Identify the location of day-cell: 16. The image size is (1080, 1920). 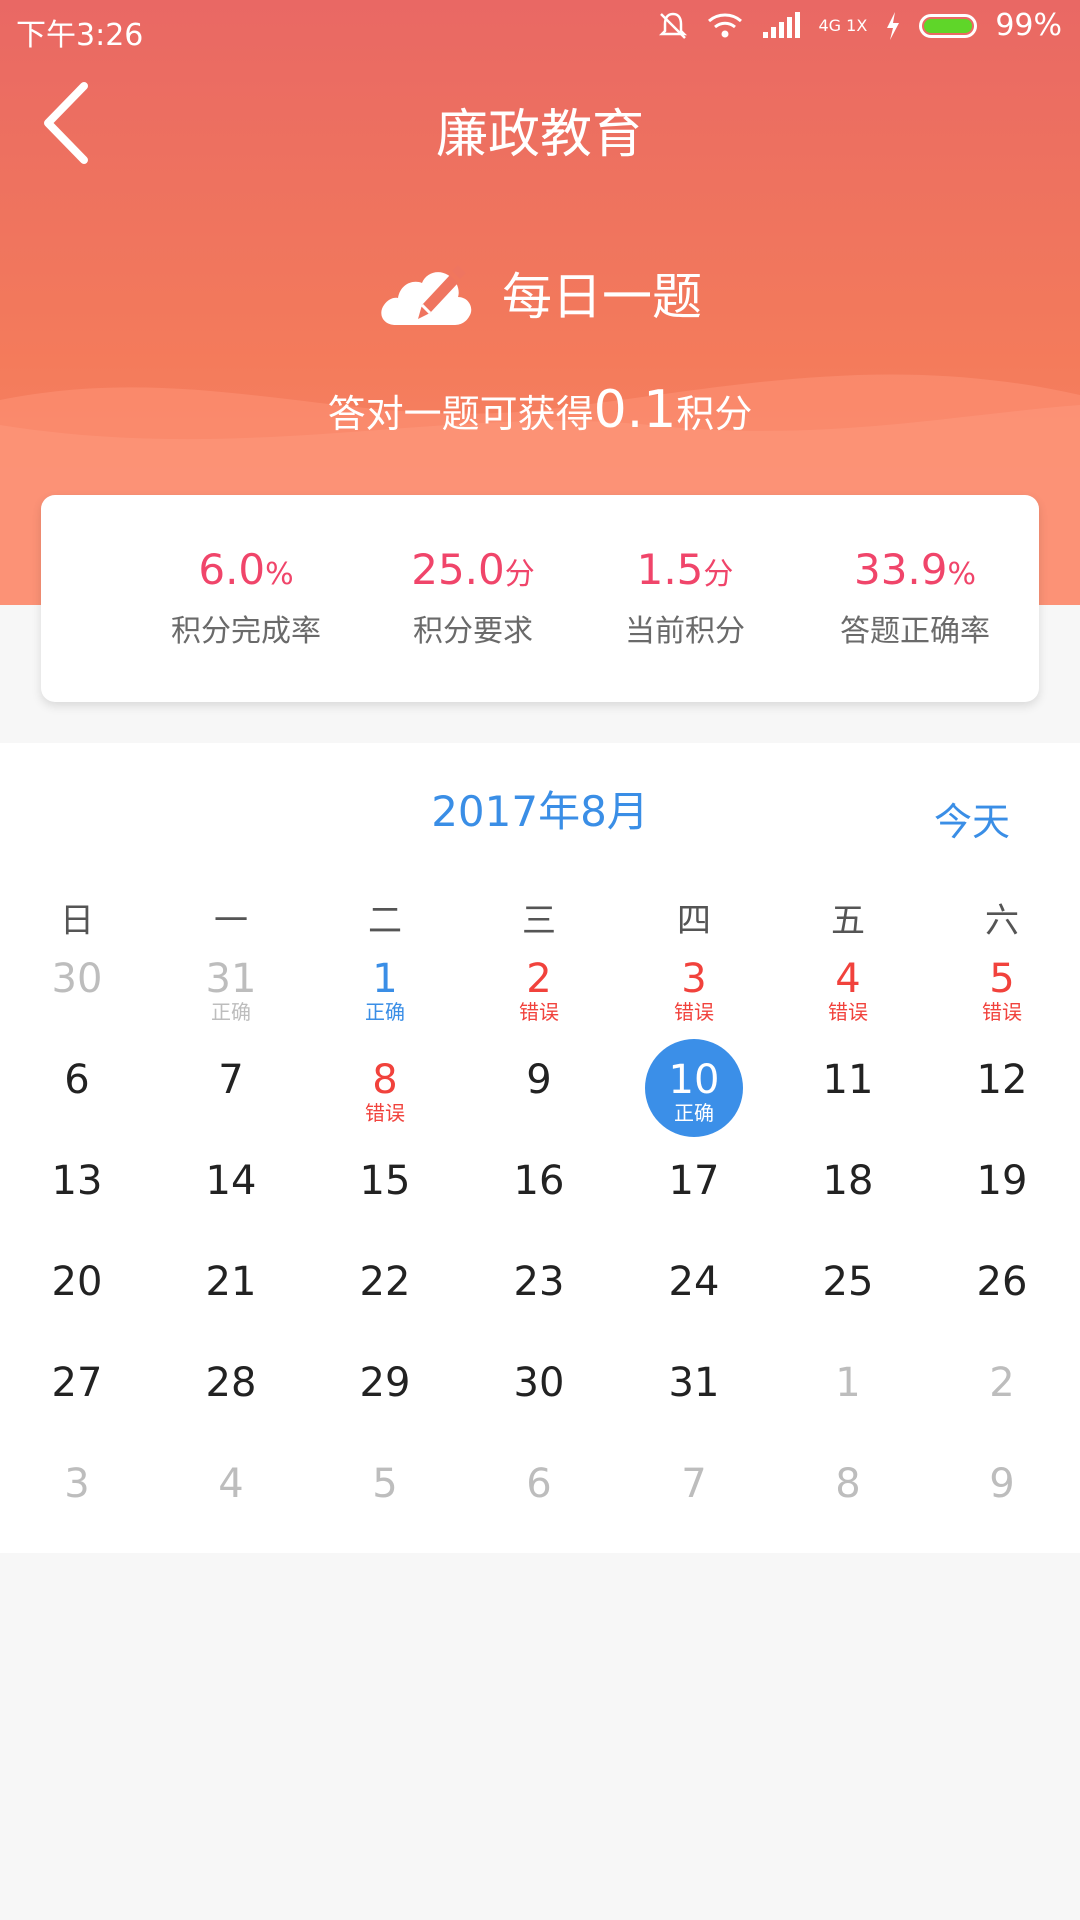
(539, 1185).